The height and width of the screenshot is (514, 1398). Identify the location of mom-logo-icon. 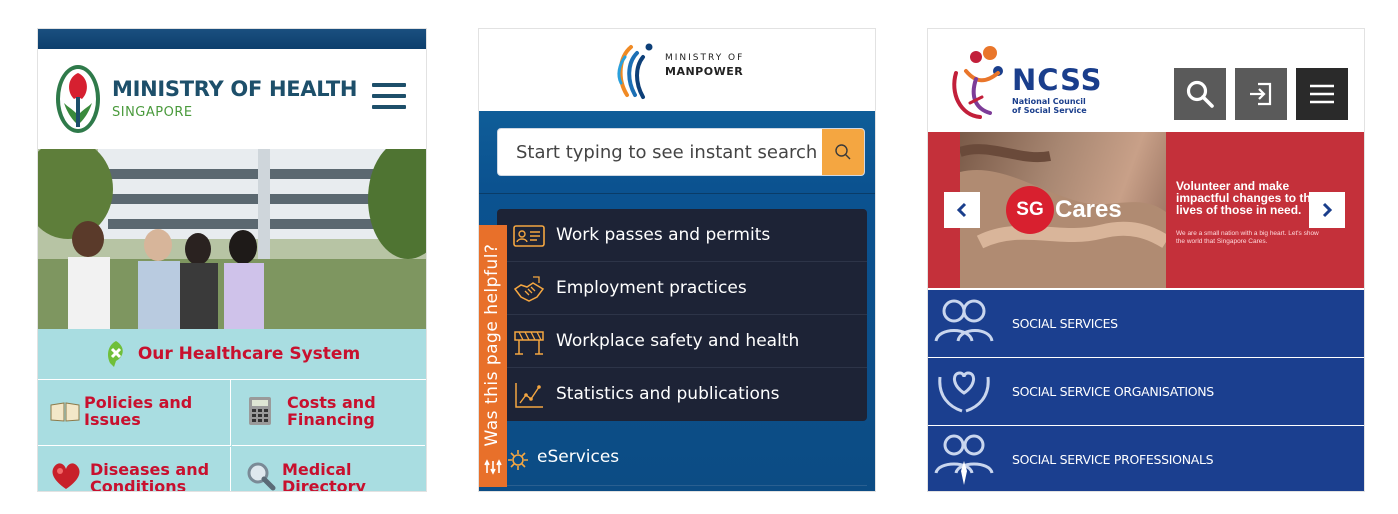
(634, 70).